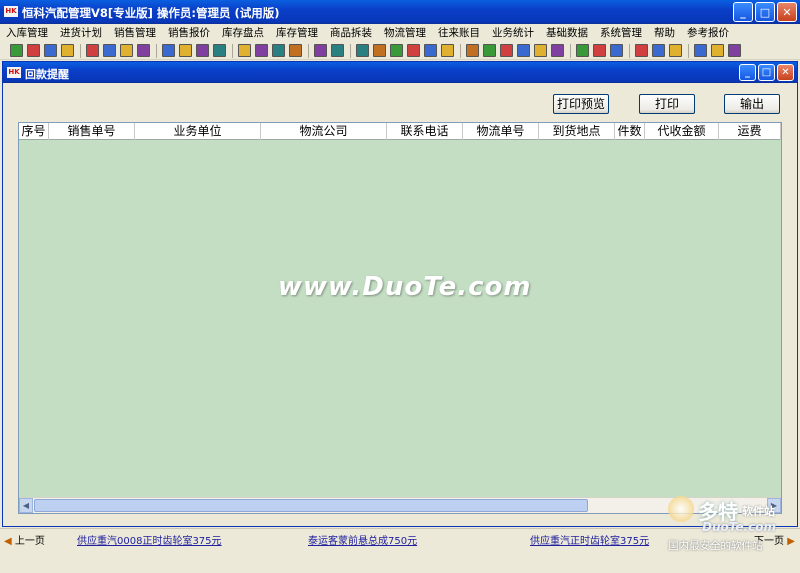 This screenshot has height=573, width=800. I want to click on menu-item: 基础数据, so click(567, 33).